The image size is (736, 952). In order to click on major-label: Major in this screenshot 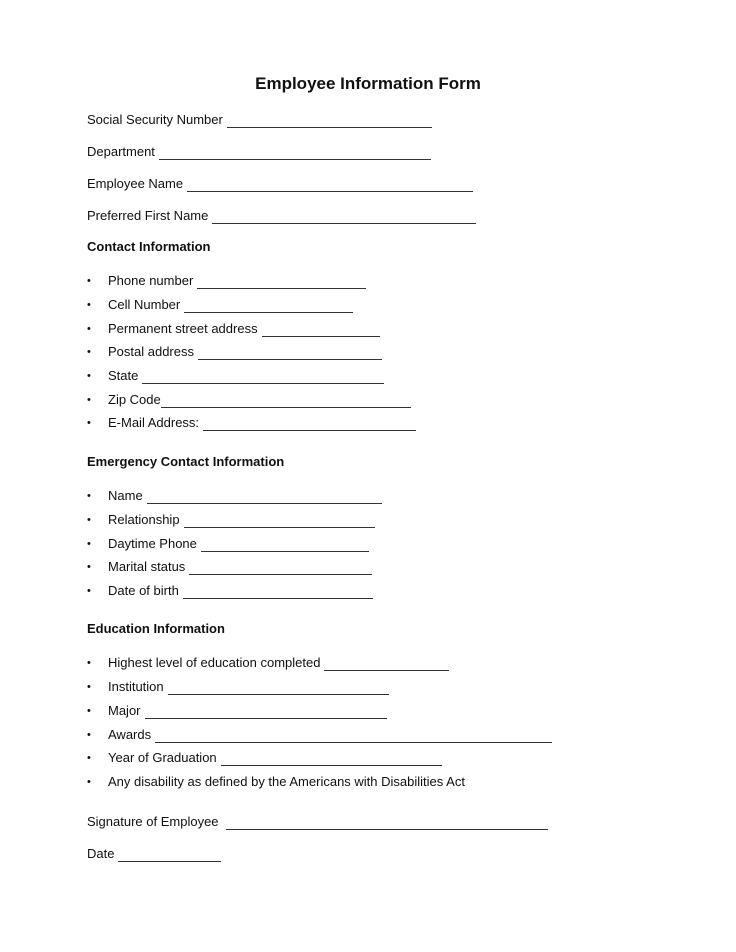, I will do `click(124, 710)`.